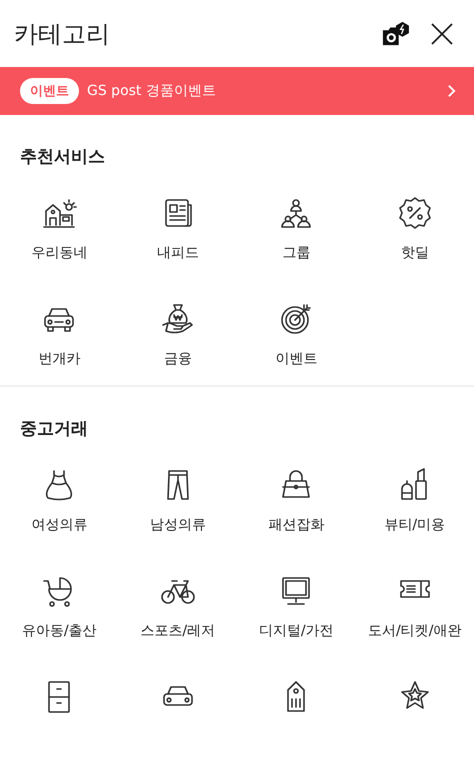 This screenshot has height=759, width=474. What do you see at coordinates (415, 525) in the screenshot?
I see `category-label: 뷰티/미용` at bounding box center [415, 525].